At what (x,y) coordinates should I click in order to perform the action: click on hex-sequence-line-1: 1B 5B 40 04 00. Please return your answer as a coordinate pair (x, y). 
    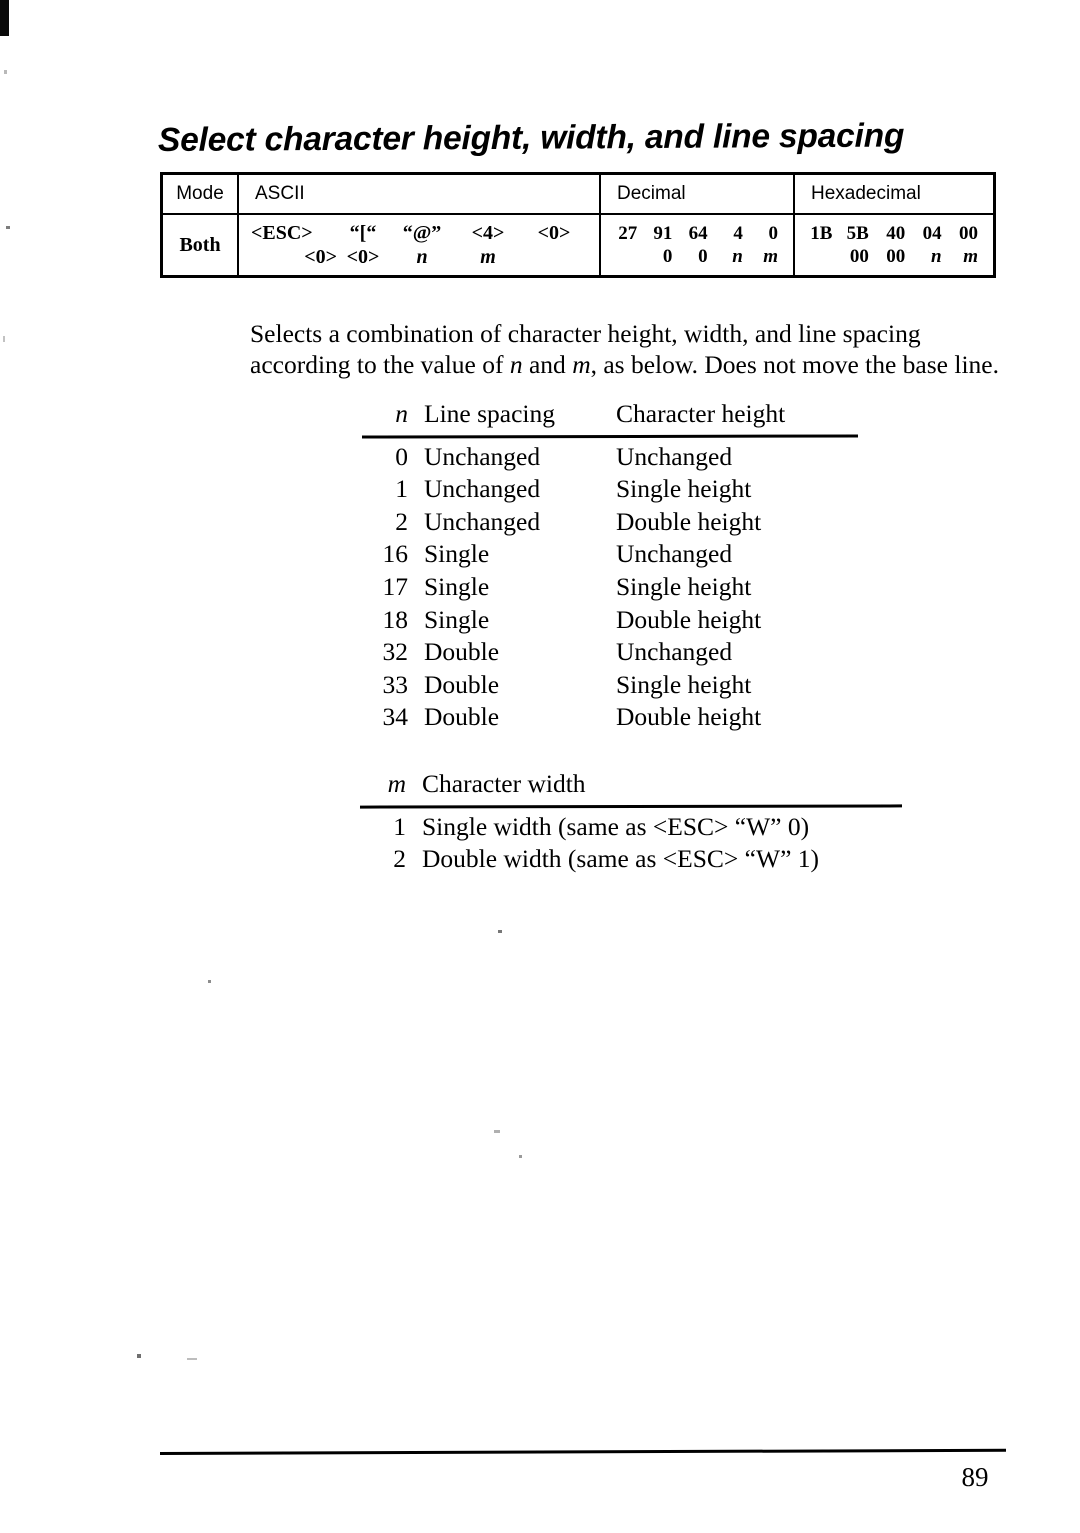
    Looking at the image, I should click on (894, 233).